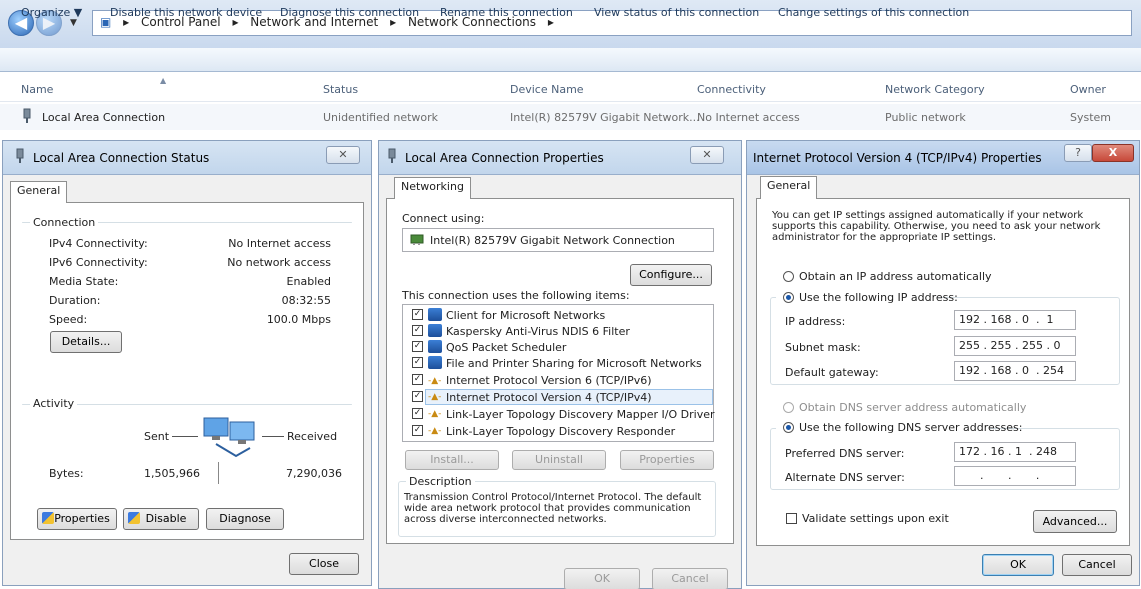  I want to click on help-button: ?, so click(1078, 153).